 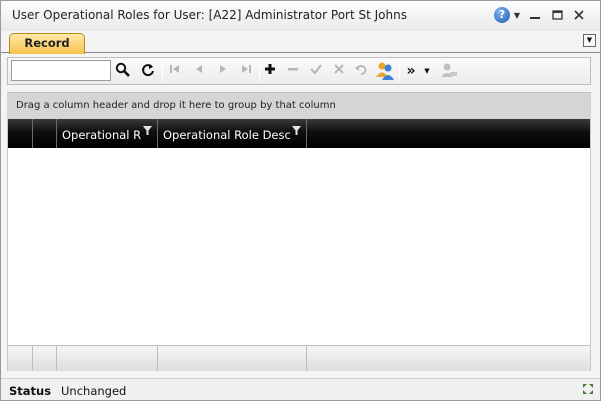 What do you see at coordinates (579, 15) in the screenshot?
I see `close-icon` at bounding box center [579, 15].